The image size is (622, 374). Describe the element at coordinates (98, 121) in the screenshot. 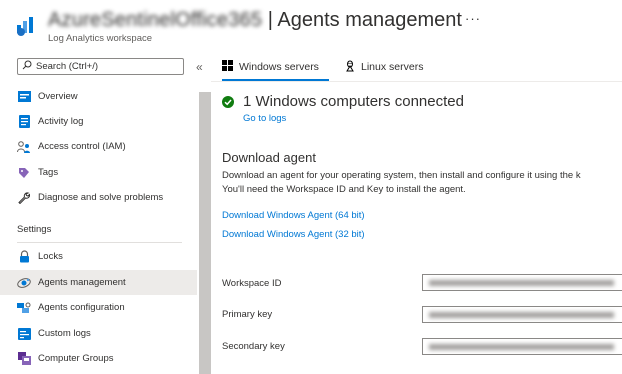

I see `sidebar-item-activity-log: Activity log` at that location.